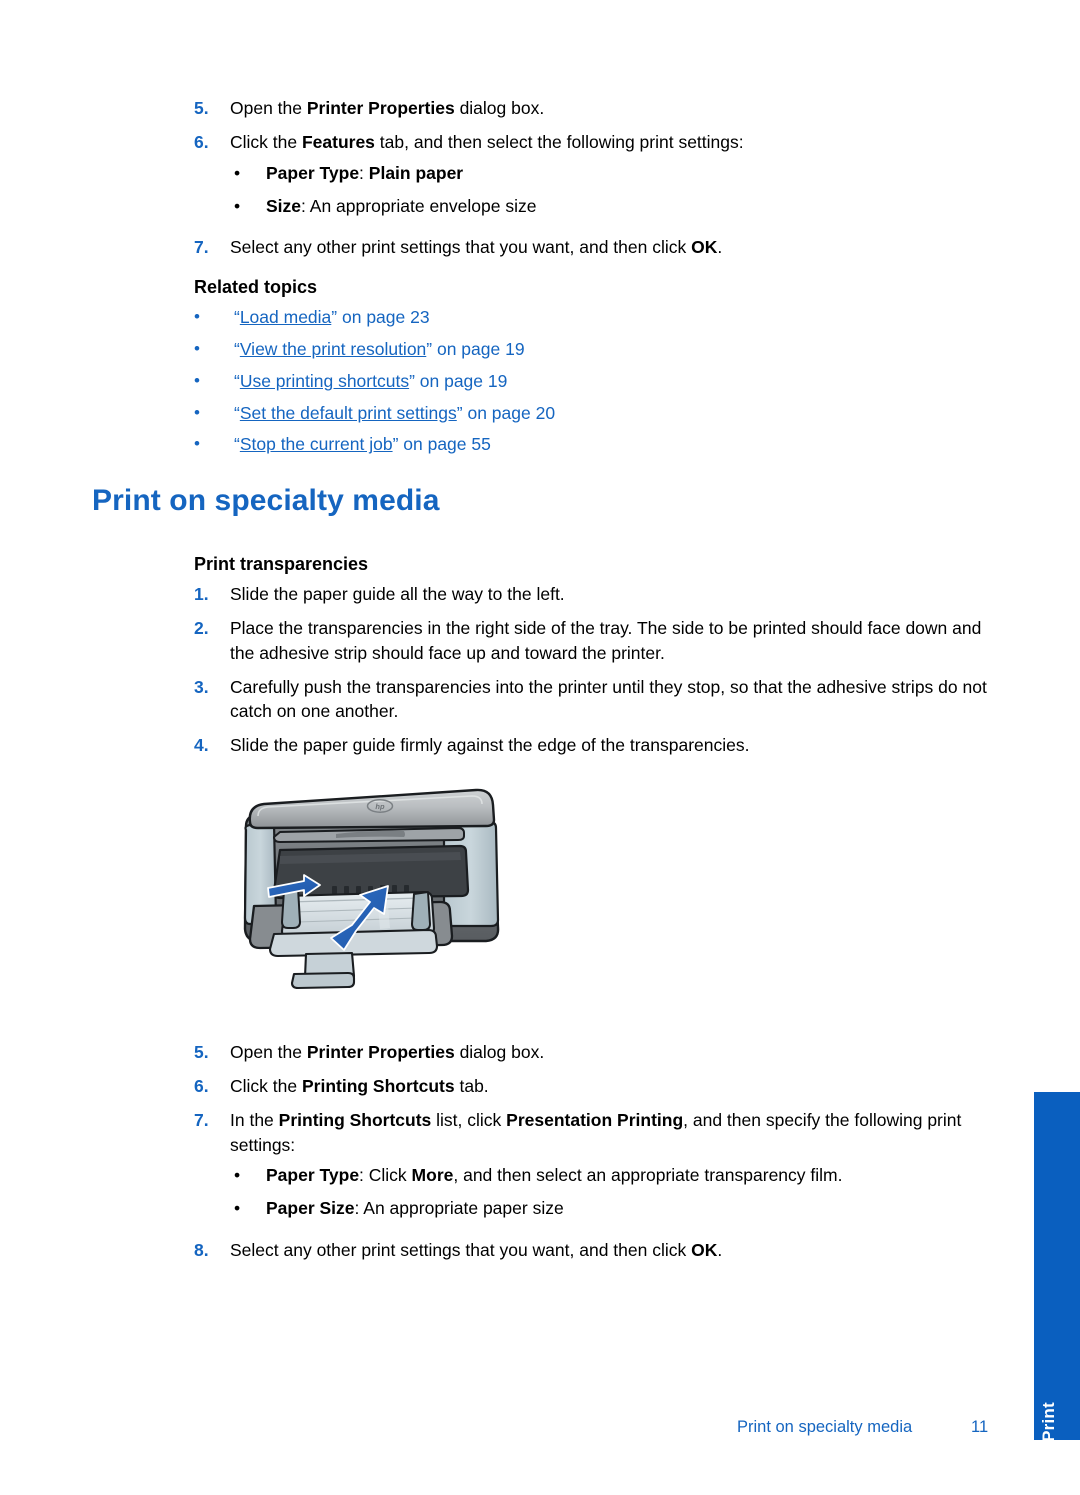  I want to click on svg-text: hp, so click(380, 806).